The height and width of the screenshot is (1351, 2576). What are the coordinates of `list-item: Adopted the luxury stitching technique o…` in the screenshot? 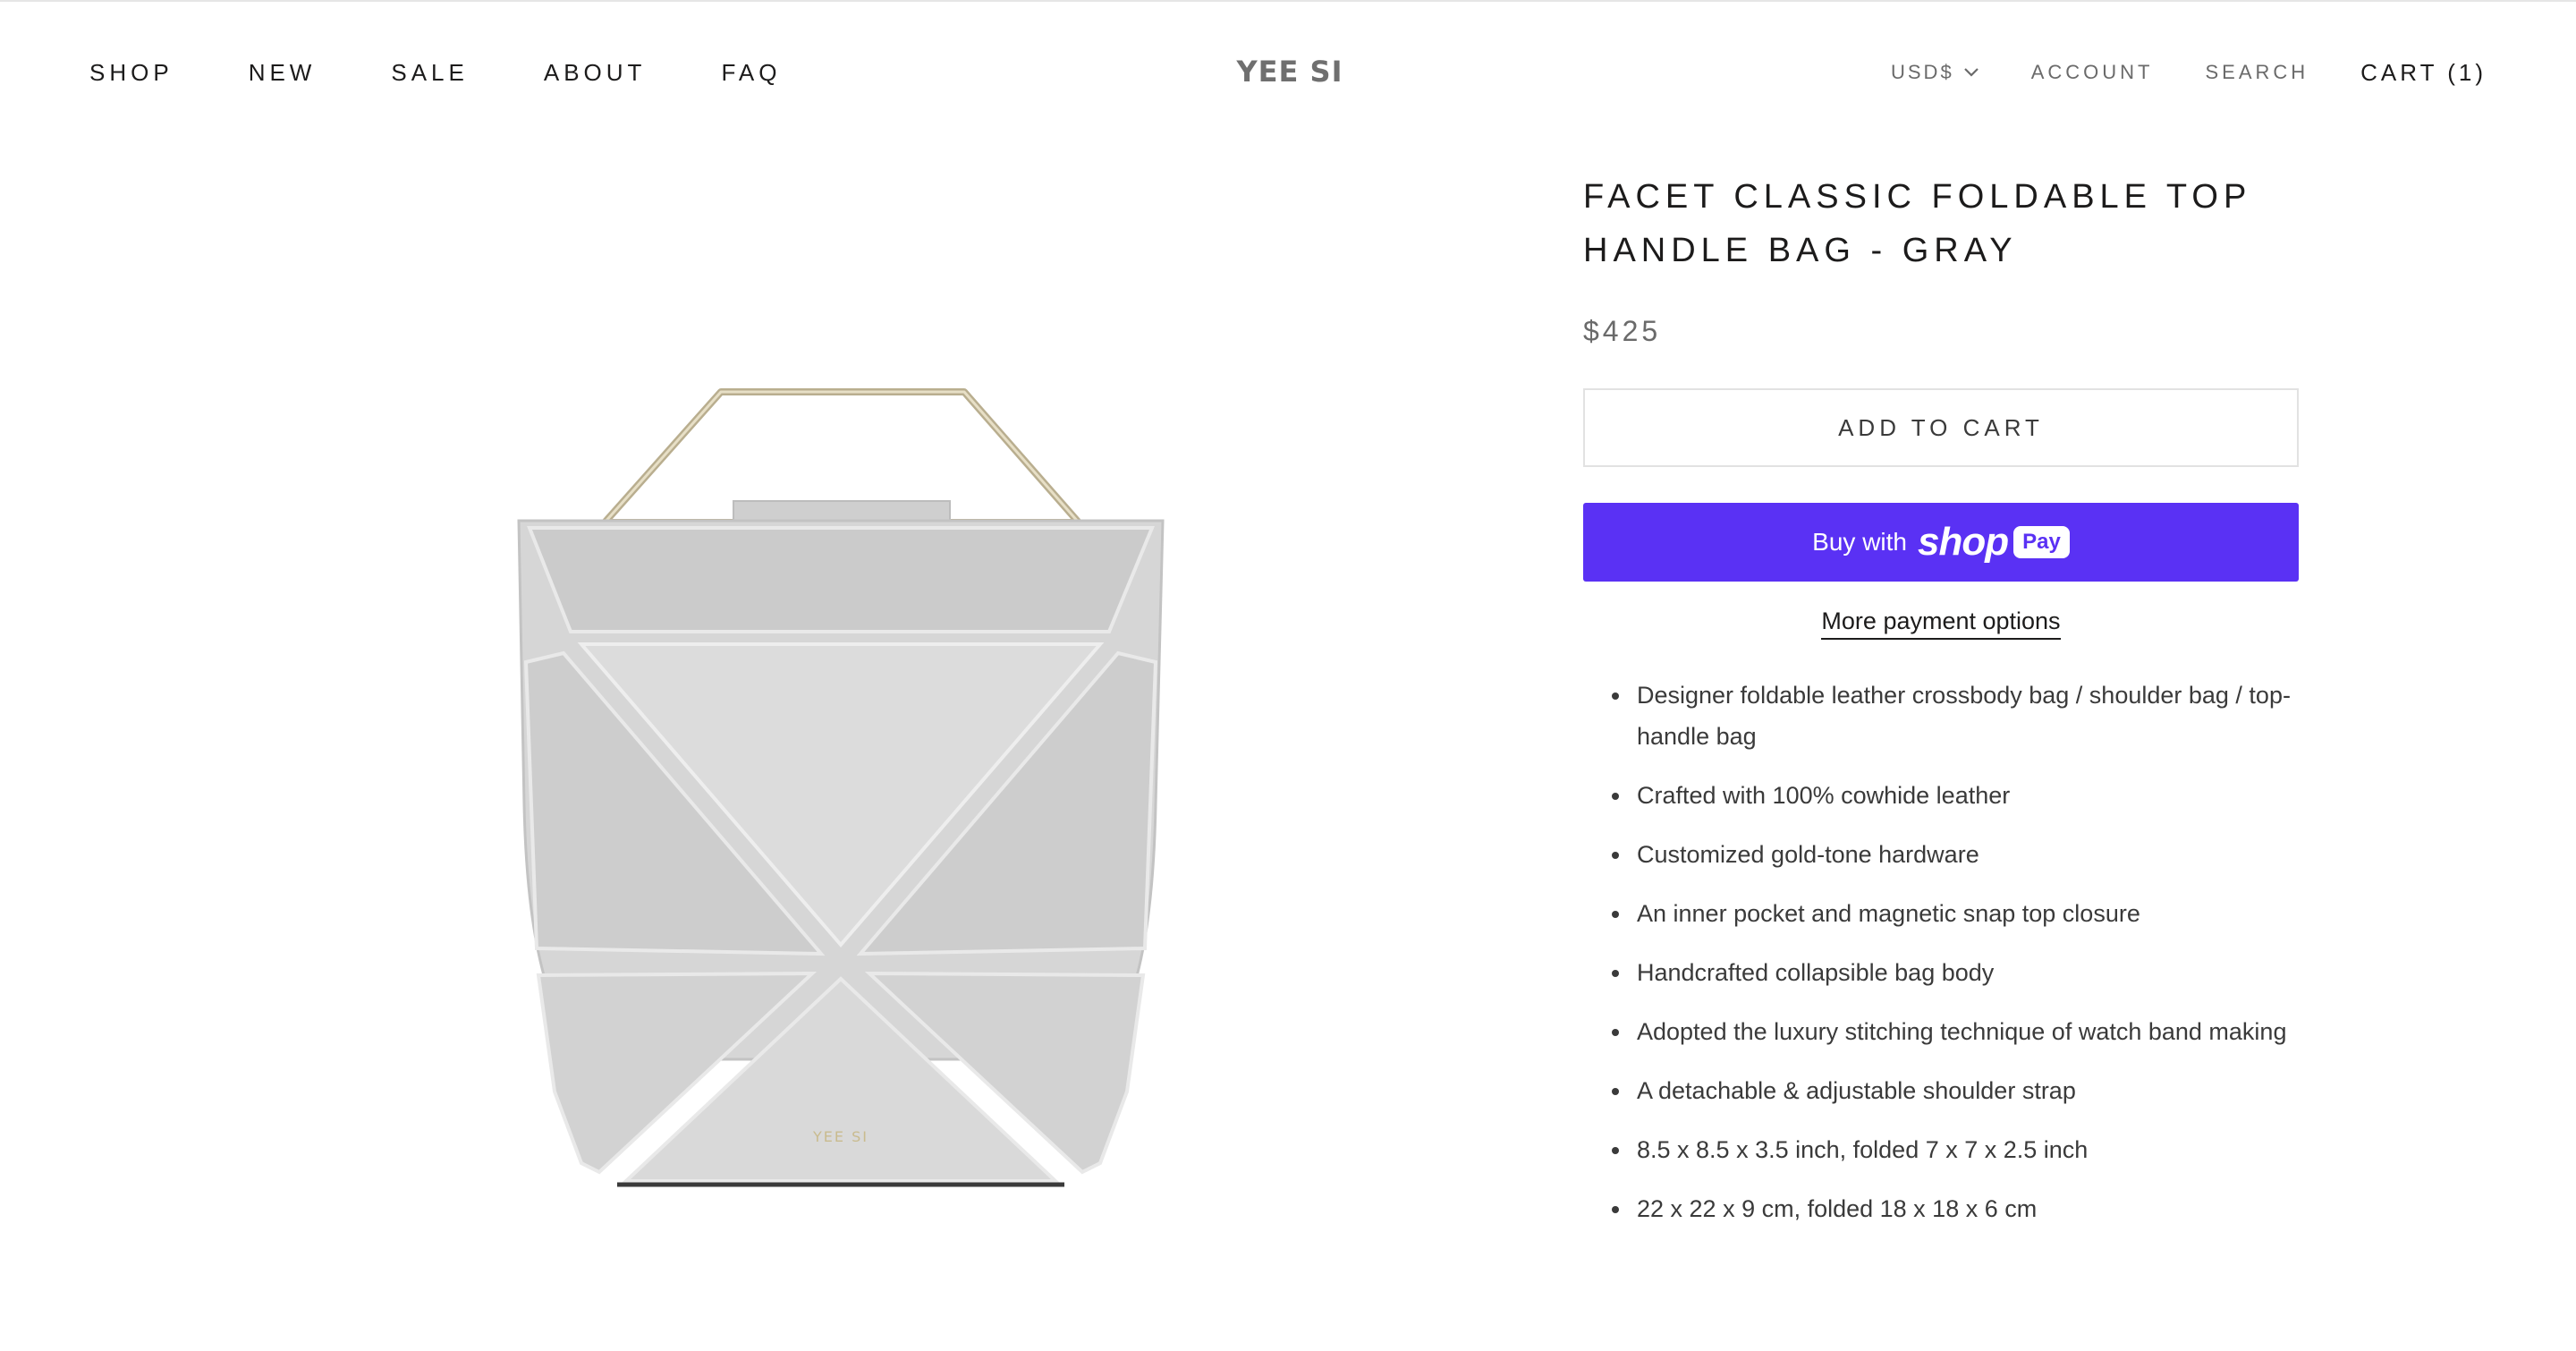 It's located at (1955, 1032).